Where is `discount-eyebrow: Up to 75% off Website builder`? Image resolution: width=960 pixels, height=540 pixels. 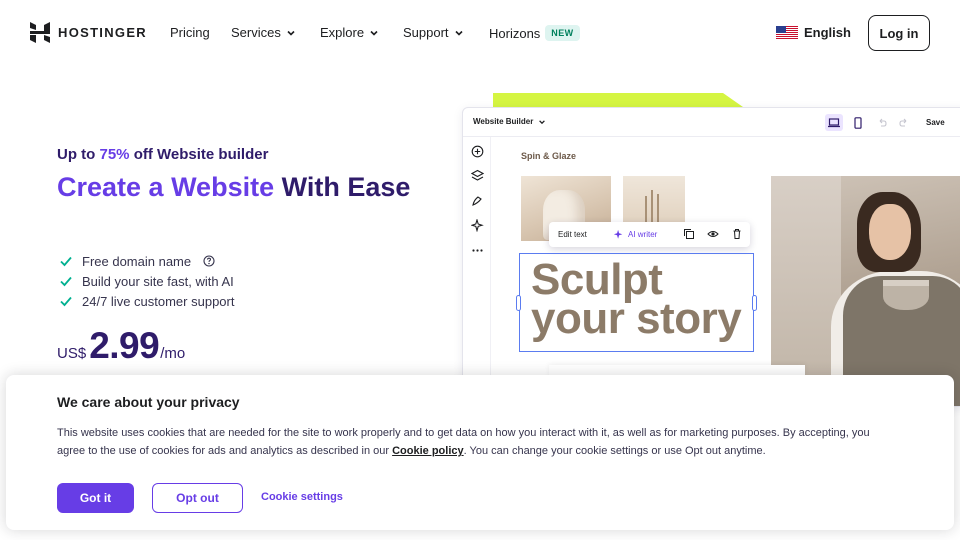
discount-eyebrow: Up to 75% off Website builder is located at coordinates (162, 154).